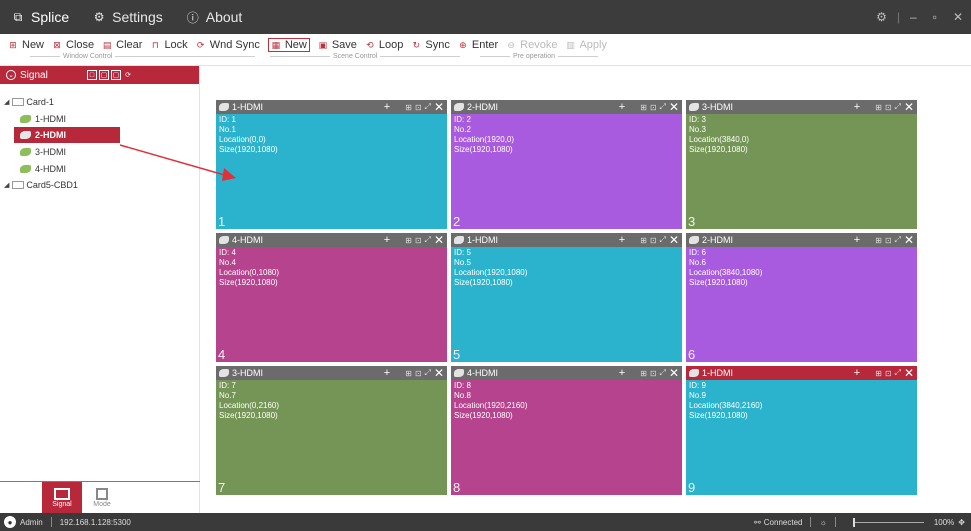 The image size is (971, 531). Describe the element at coordinates (881, 17) in the screenshot. I see `gear-icon: ⚙` at that location.